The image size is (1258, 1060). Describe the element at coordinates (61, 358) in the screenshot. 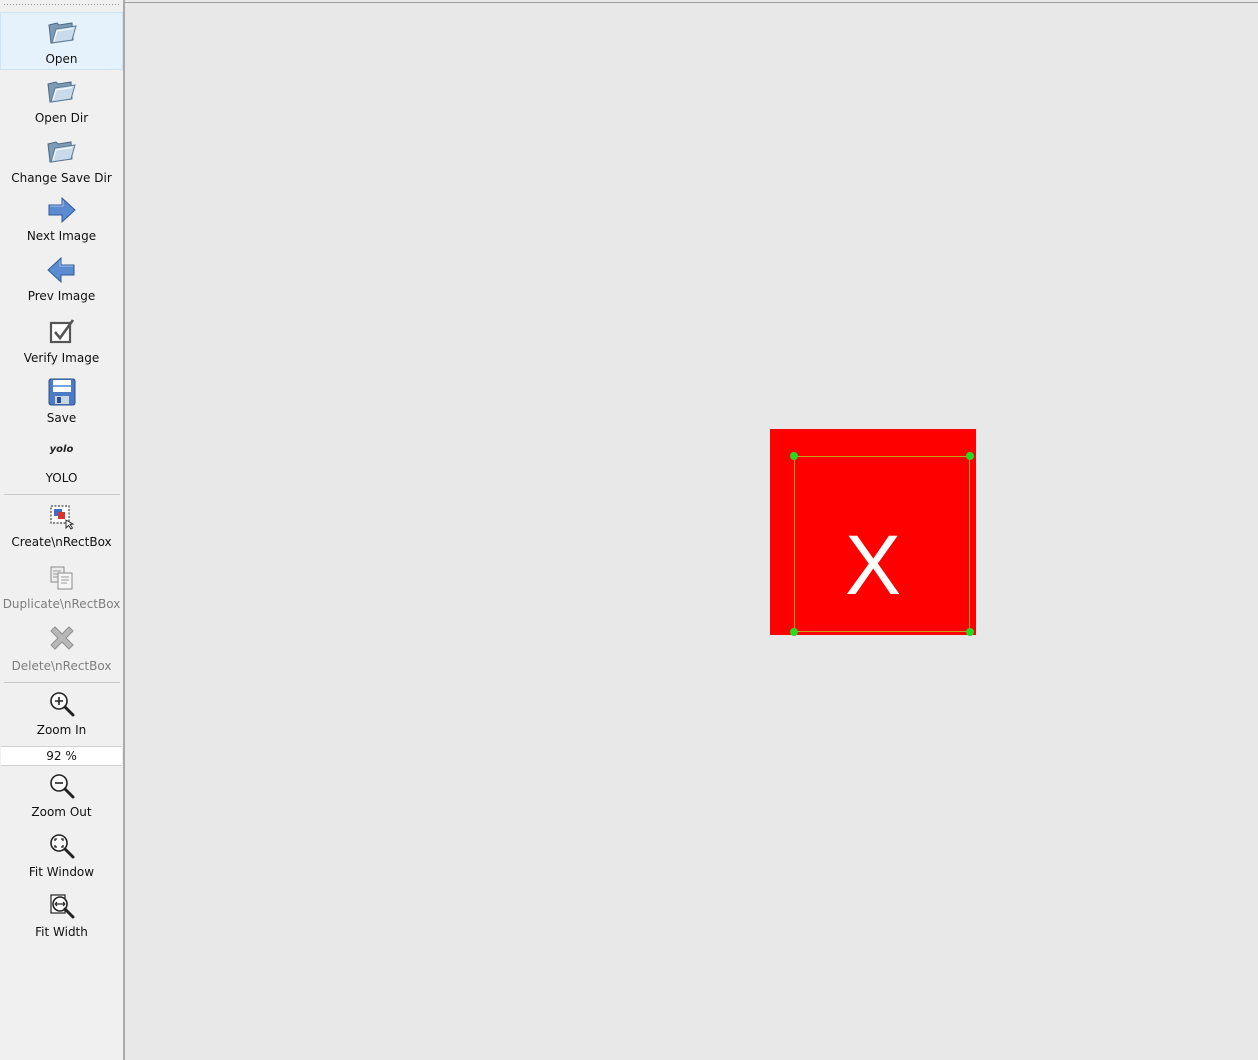

I see `verify-image-label: Verify Image` at that location.